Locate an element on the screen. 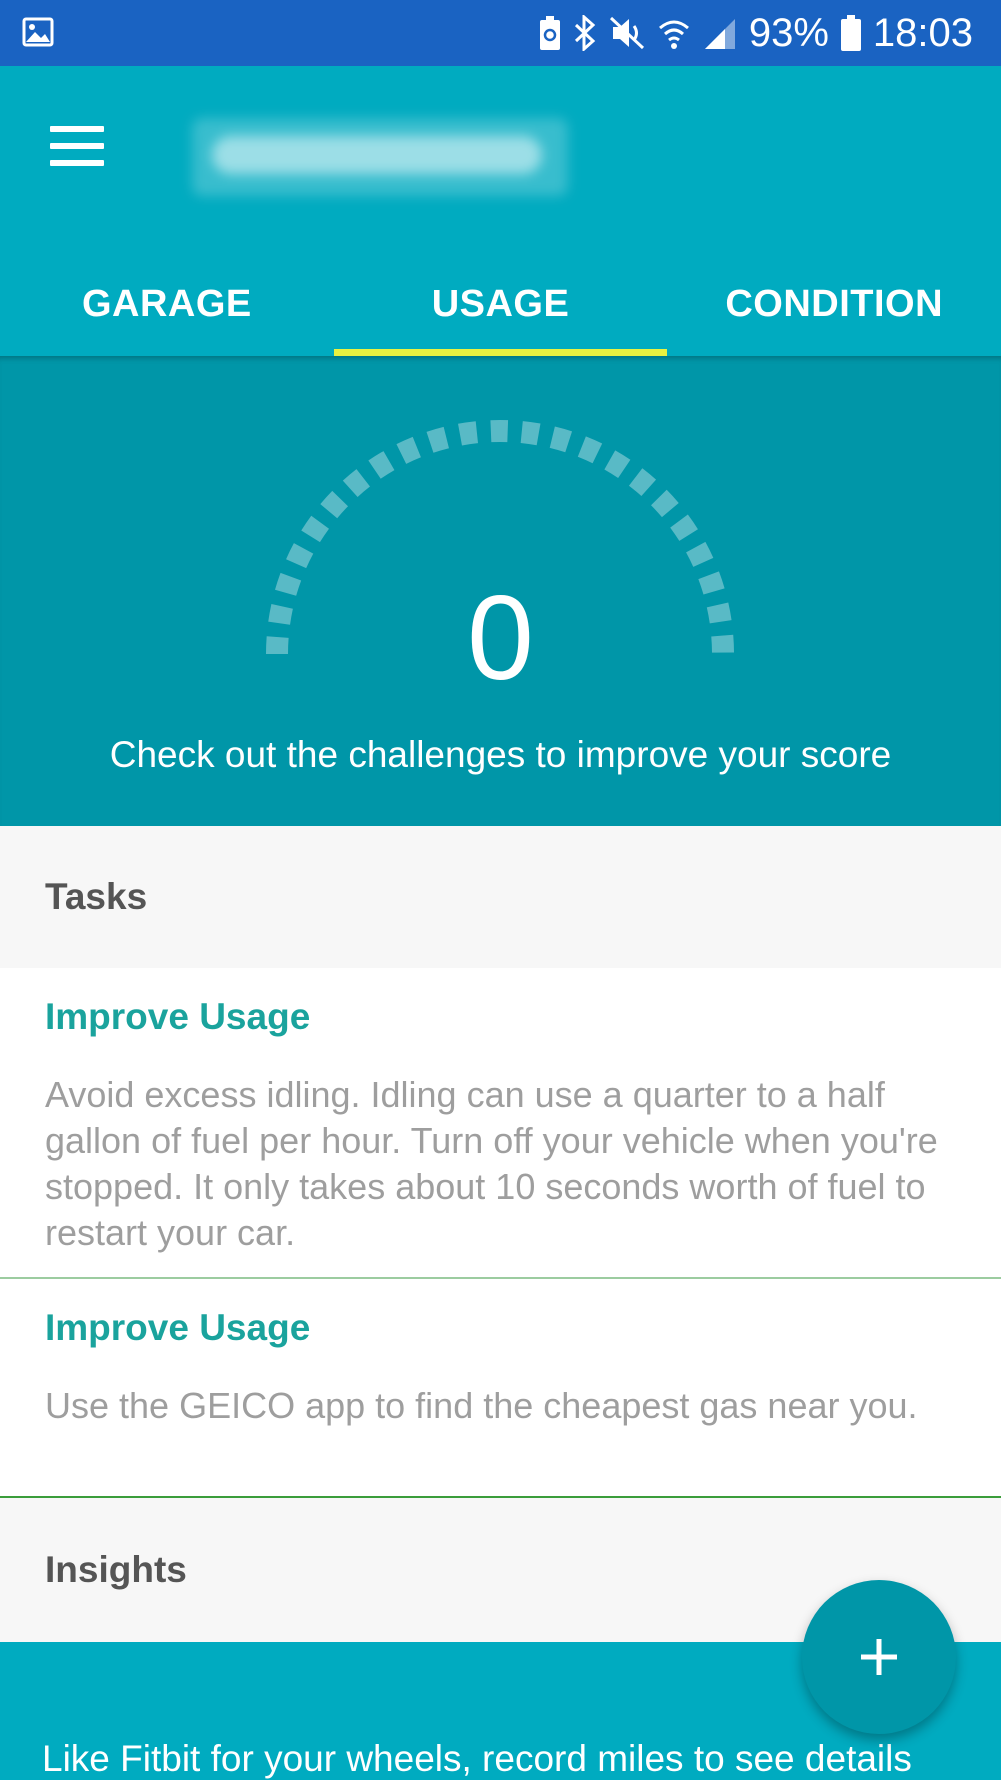 Image resolution: width=1001 pixels, height=1780 pixels. battery-percent: 93% is located at coordinates (788, 32).